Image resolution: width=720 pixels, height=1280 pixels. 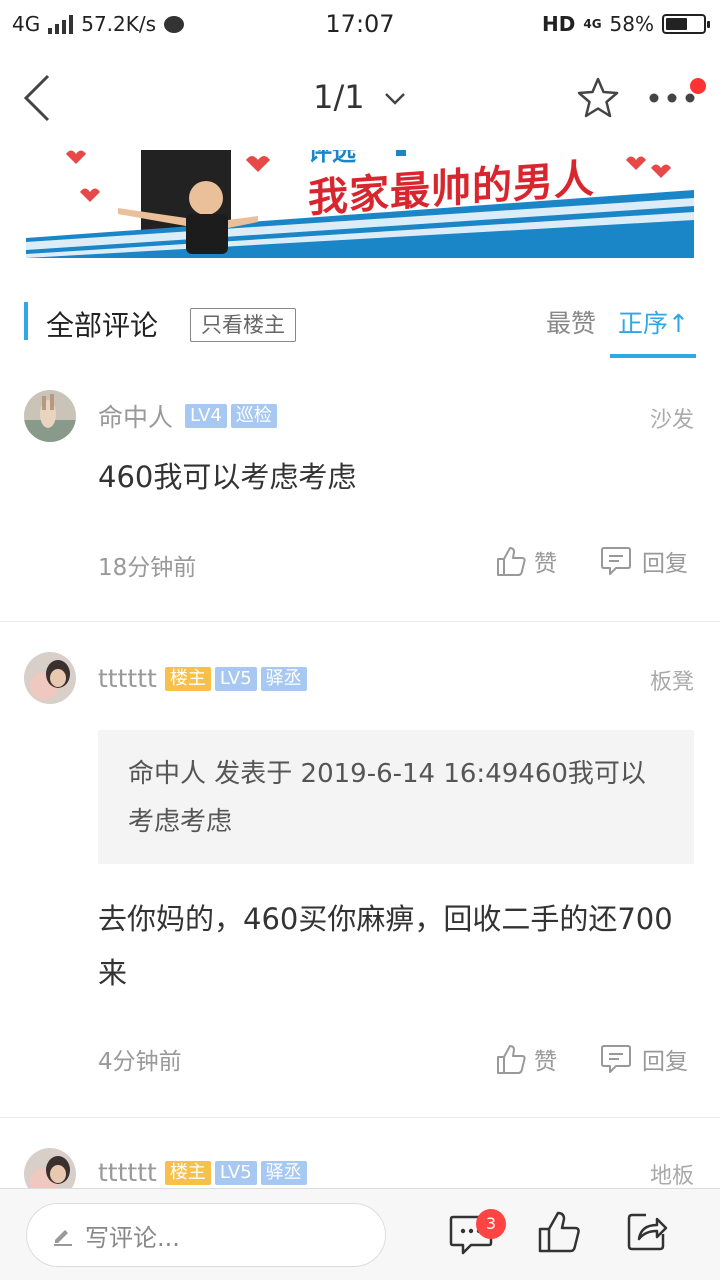 I want to click on comment-text: 去你妈的，460买你麻痹，回收二手的还700来, so click(x=385, y=946).